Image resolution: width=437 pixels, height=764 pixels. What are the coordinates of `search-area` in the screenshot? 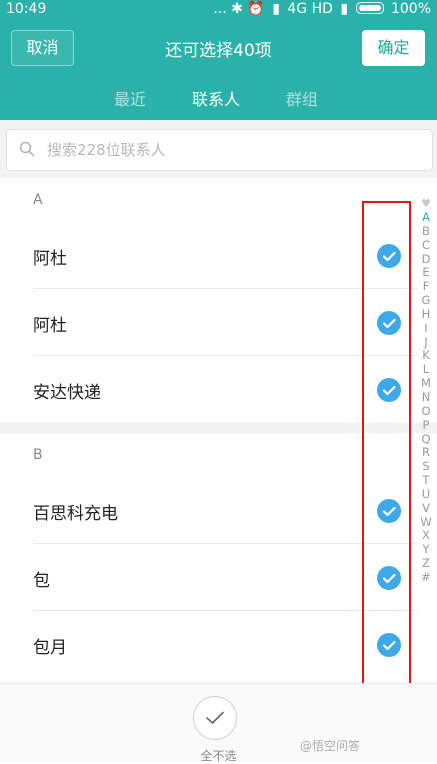 It's located at (218, 149).